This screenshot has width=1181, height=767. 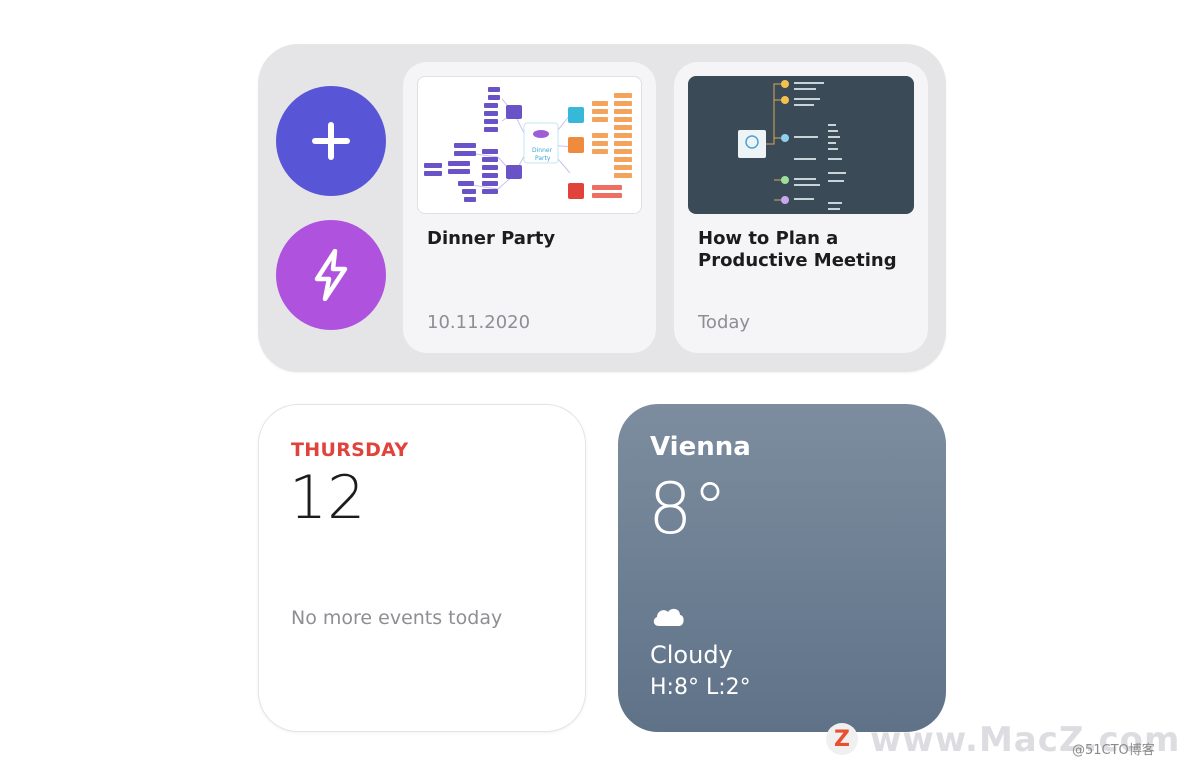 What do you see at coordinates (529, 145) in the screenshot?
I see `mindmap-thumbnail: Dinner Party` at bounding box center [529, 145].